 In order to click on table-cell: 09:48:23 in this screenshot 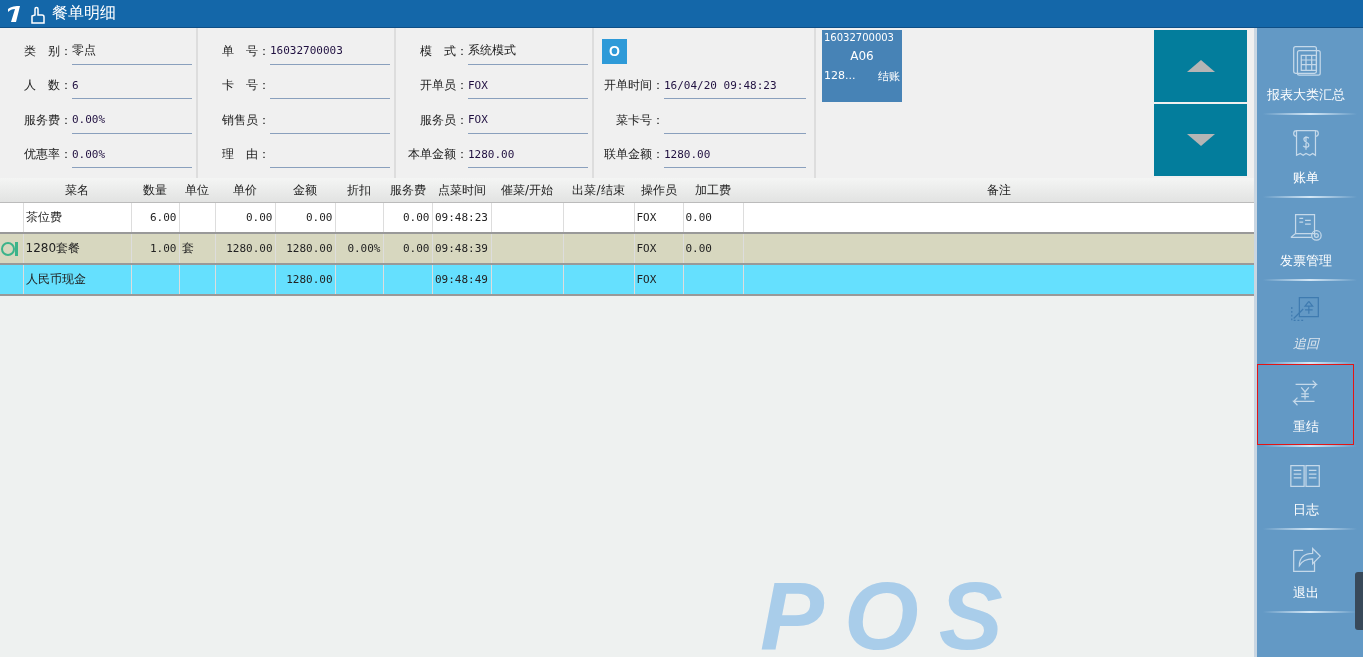, I will do `click(461, 217)`.